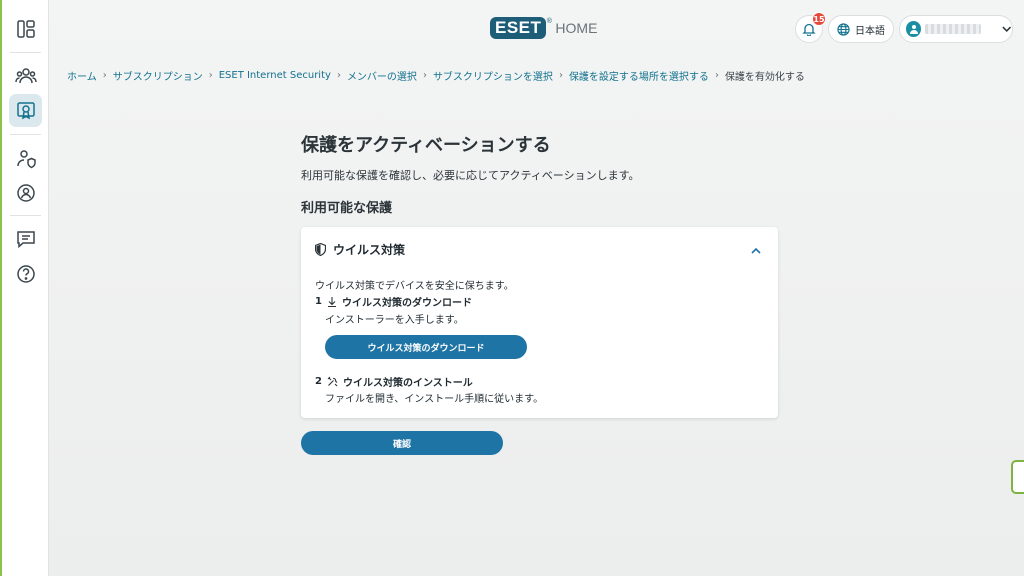  Describe the element at coordinates (394, 320) in the screenshot. I see `step-subtitle: インストーラーを入手します。` at that location.